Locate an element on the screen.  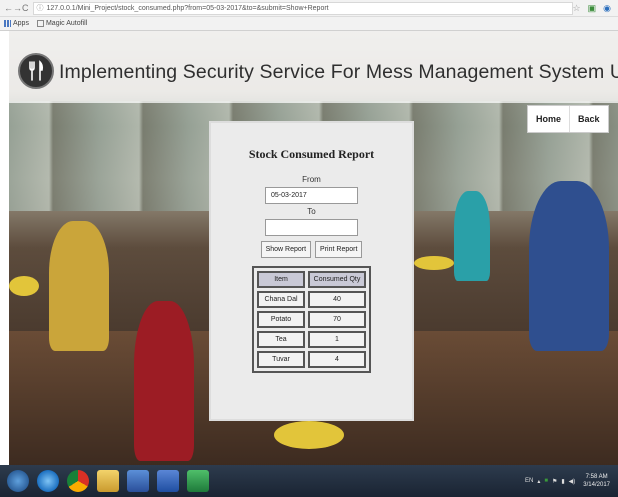
table-row: Tuvar 4 is located at coordinates (311, 359).